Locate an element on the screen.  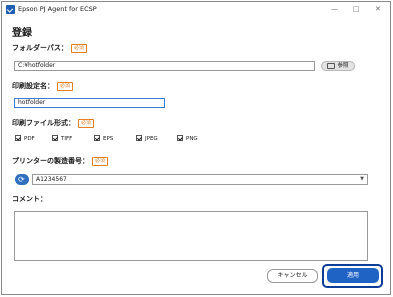
format-jpeg-label: JPEG is located at coordinates (151, 139).